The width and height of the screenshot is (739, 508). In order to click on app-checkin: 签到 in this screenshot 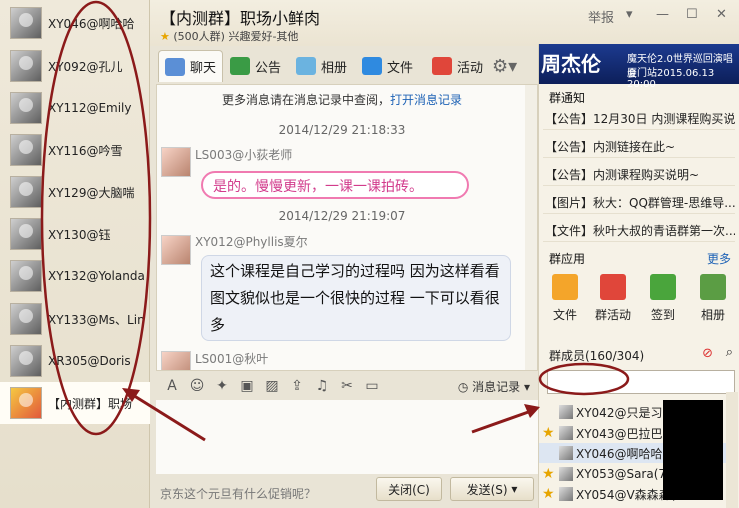, I will do `click(663, 298)`.